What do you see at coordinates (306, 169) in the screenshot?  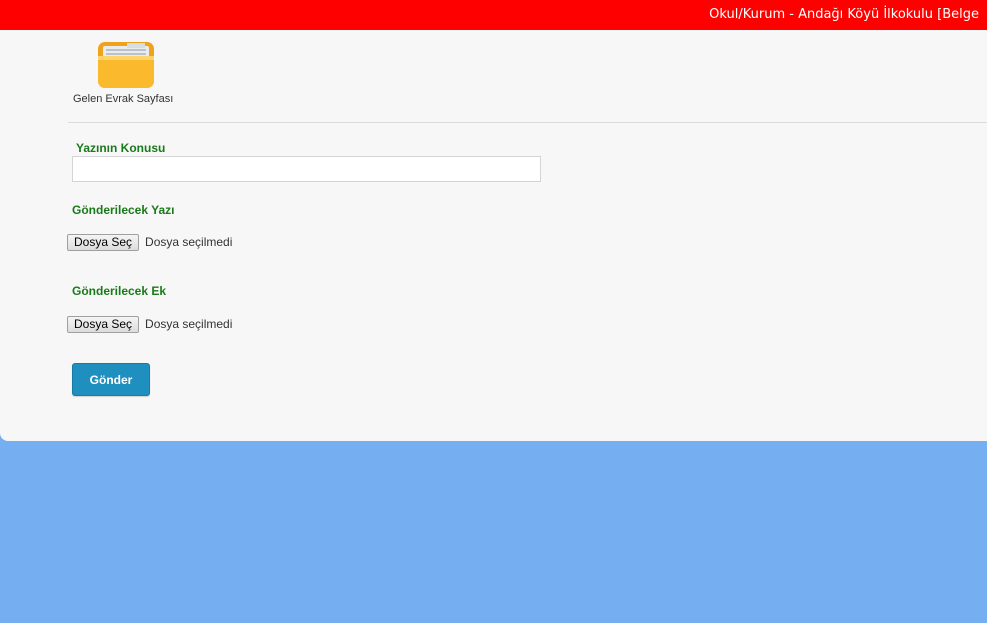 I see `subject-input` at bounding box center [306, 169].